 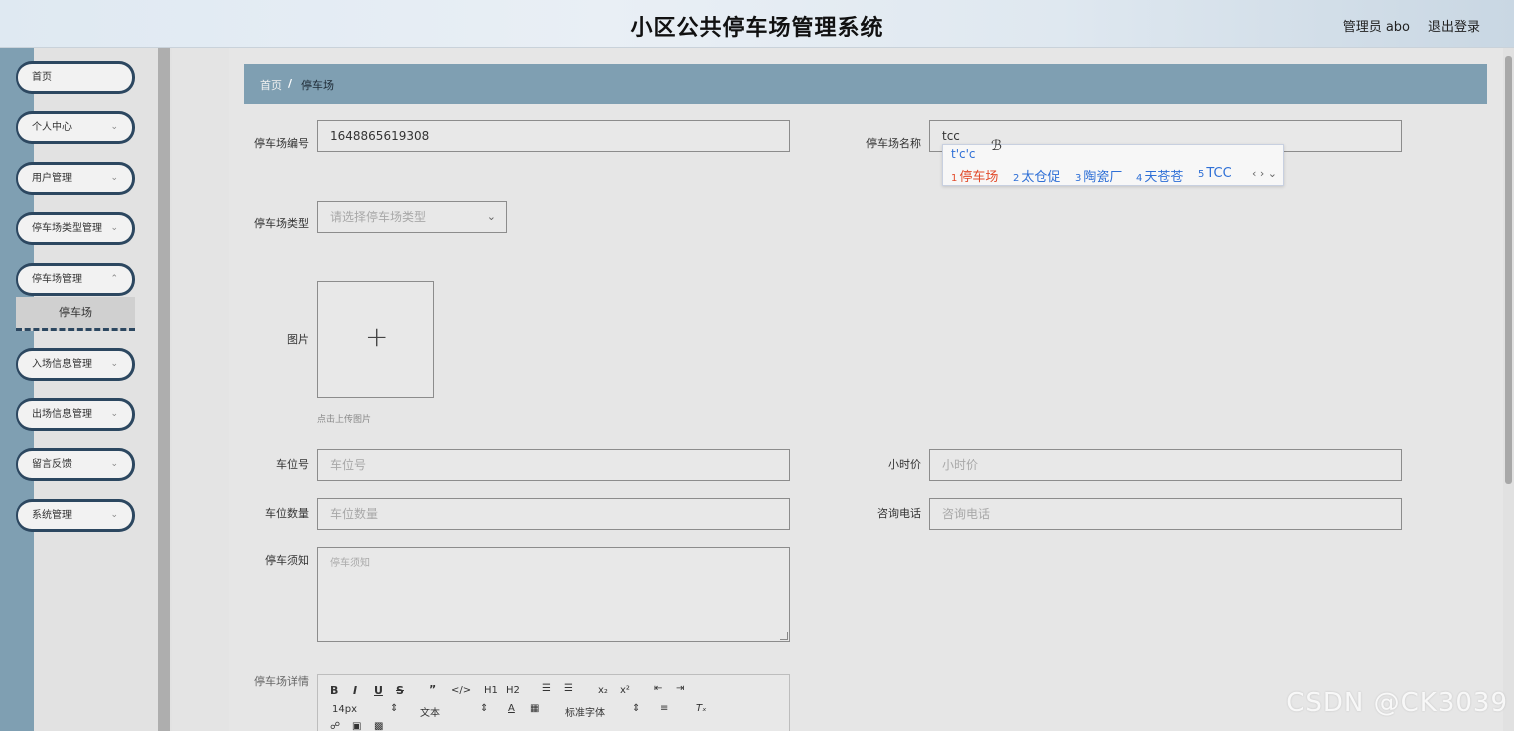 I want to click on app-title: 小区公共停车场管理系统, so click(x=757, y=28).